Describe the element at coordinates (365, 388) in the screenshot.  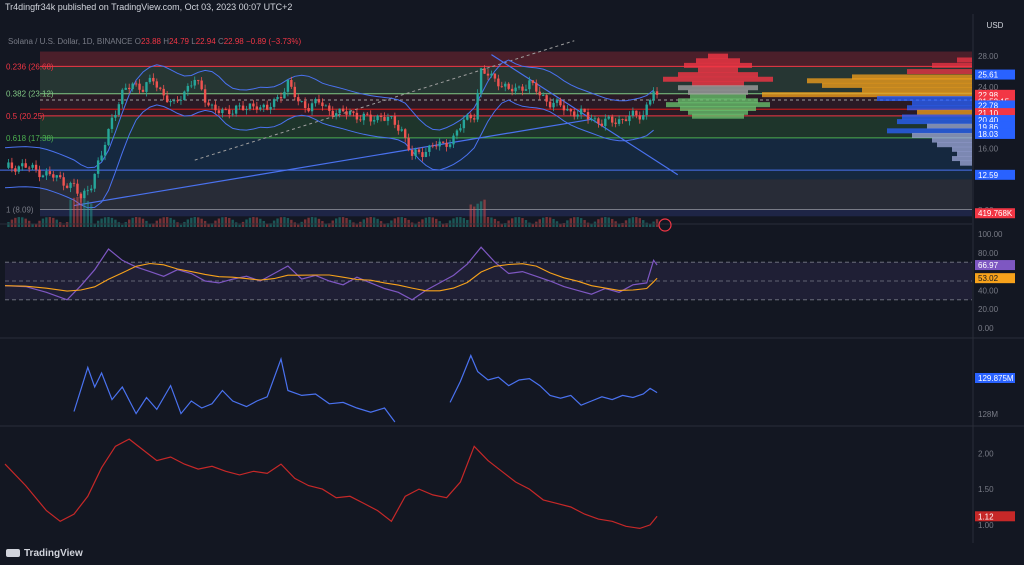
I see `pane3-line` at that location.